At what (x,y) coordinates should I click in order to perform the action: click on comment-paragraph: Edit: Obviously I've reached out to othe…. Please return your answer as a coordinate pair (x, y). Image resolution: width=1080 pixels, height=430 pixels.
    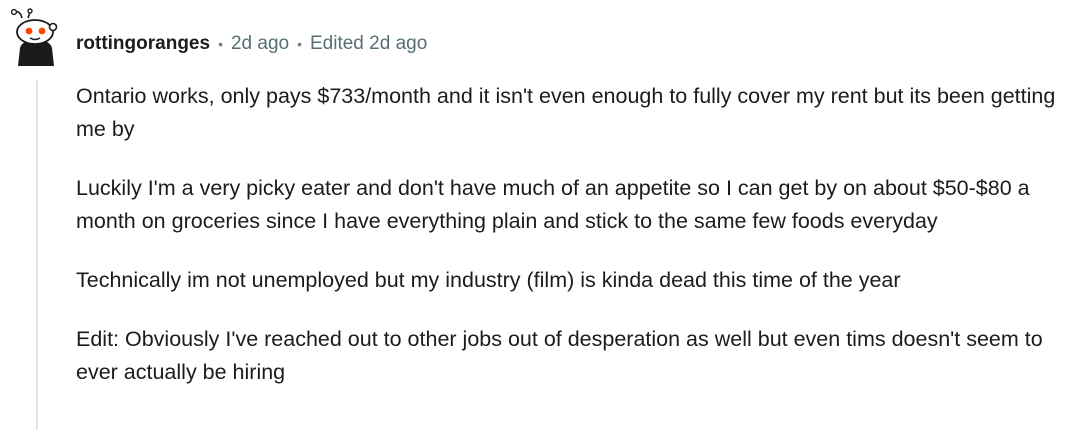
    Looking at the image, I should click on (559, 355).